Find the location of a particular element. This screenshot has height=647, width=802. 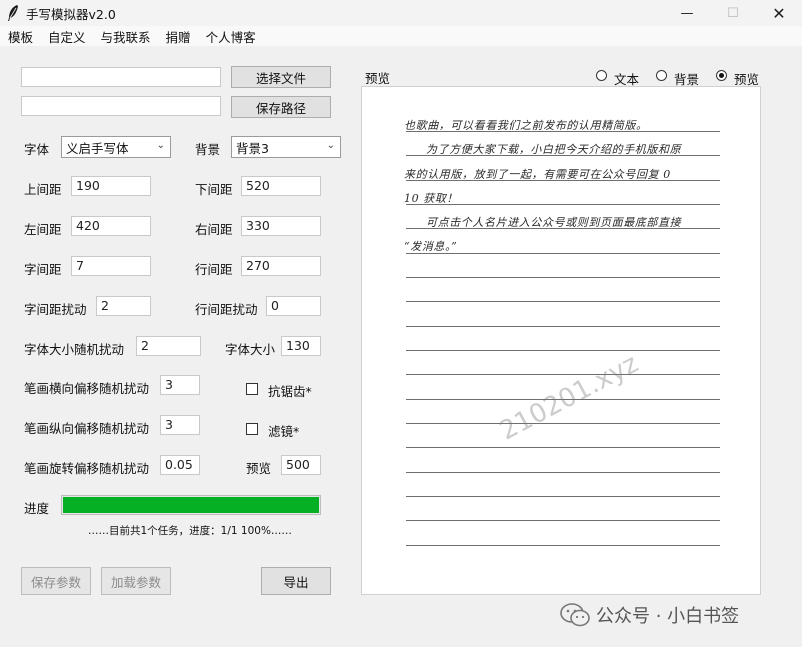

top-margin-input: 190 is located at coordinates (111, 186).